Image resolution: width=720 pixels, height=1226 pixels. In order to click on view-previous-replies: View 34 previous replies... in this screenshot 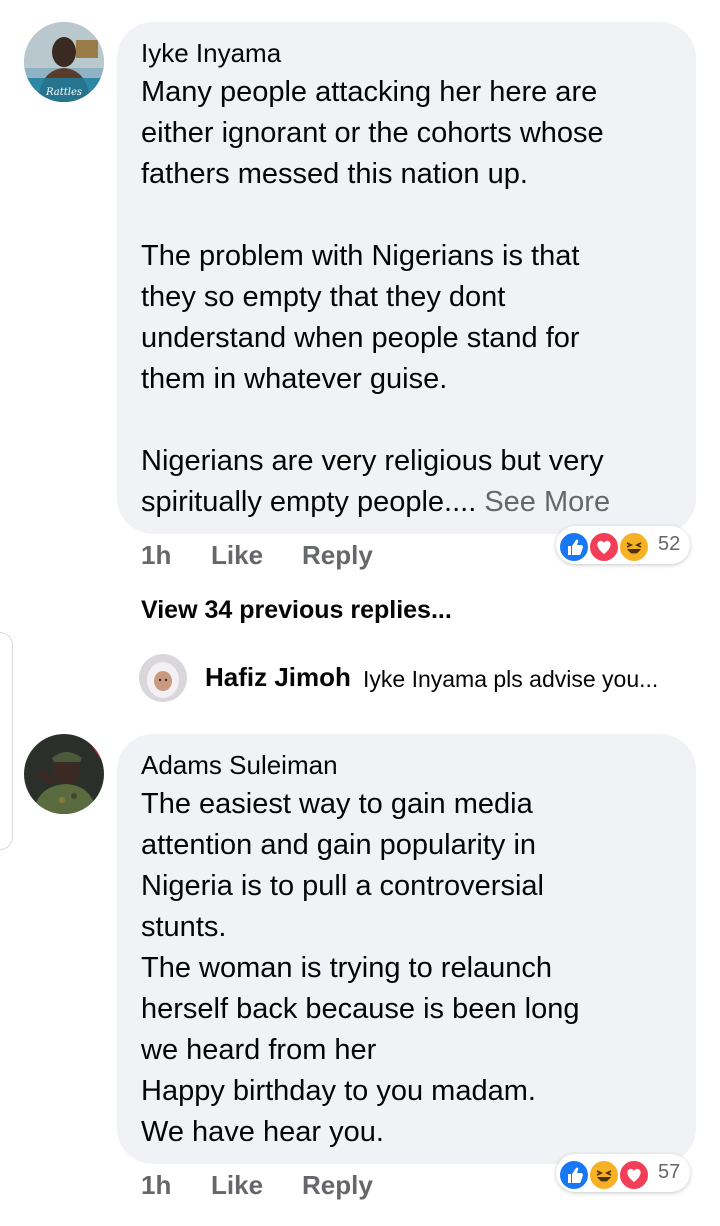, I will do `click(296, 610)`.